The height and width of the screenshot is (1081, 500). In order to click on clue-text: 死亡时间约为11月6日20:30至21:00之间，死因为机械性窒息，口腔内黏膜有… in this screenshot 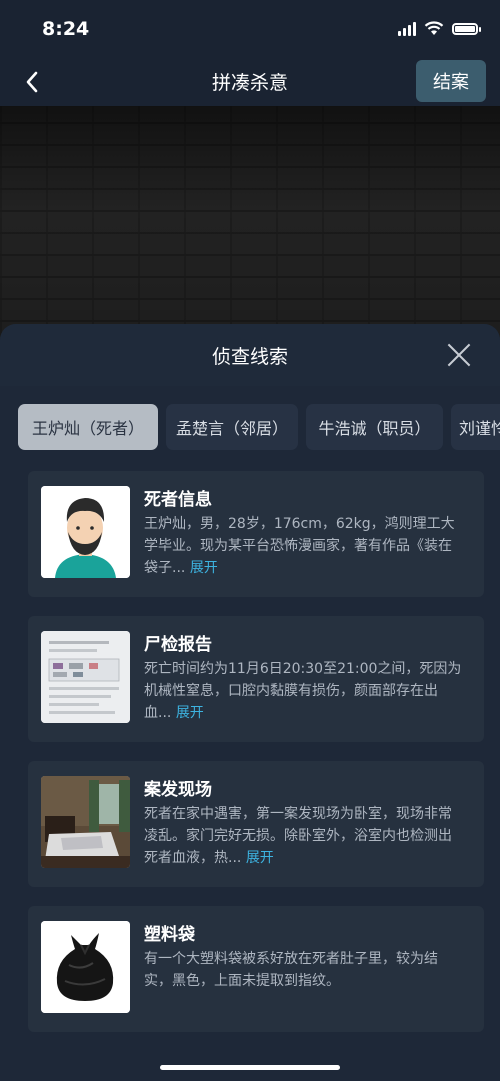, I will do `click(303, 691)`.